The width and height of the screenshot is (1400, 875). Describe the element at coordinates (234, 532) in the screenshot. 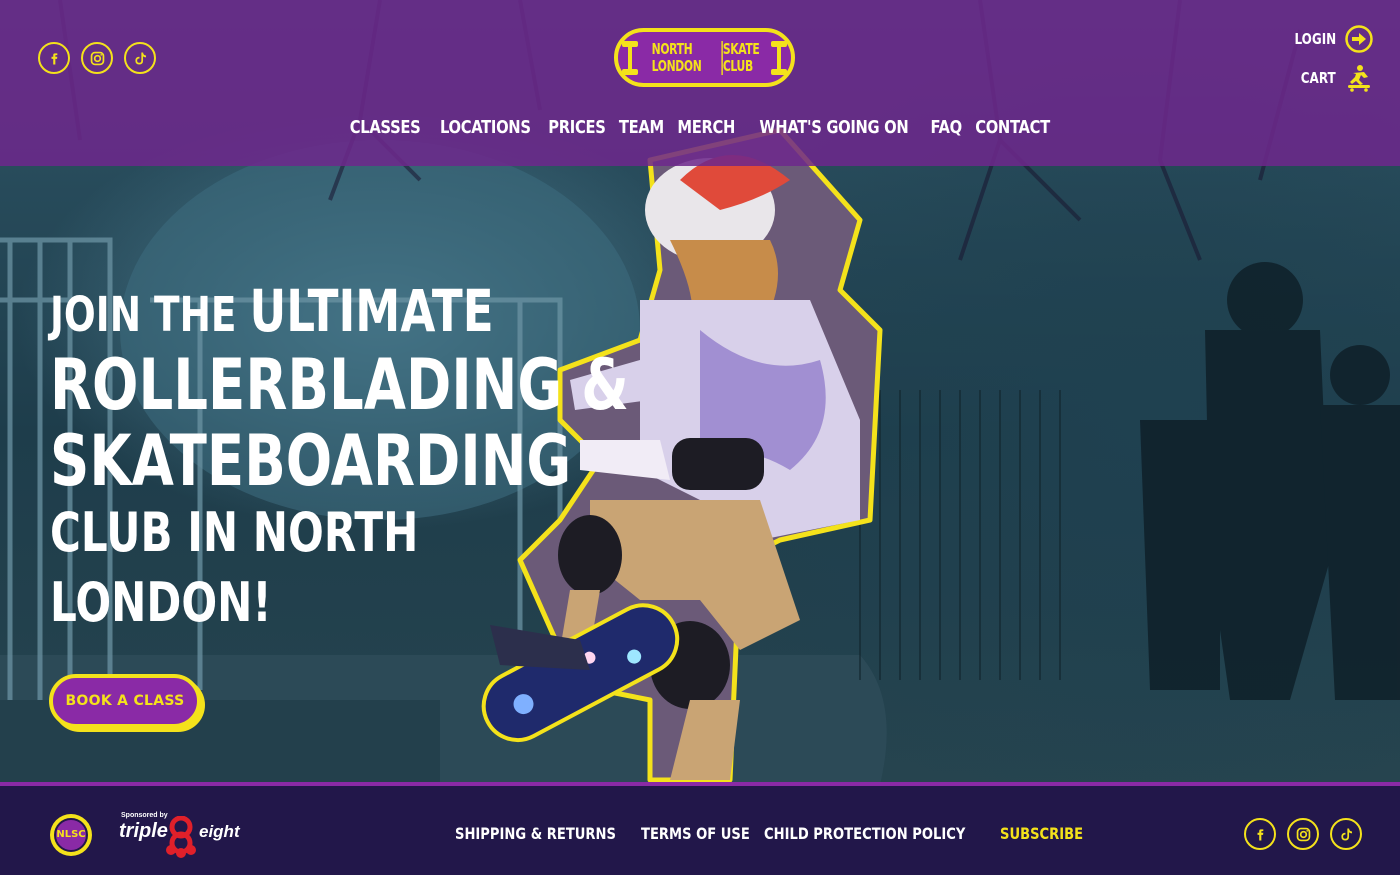

I see `headline-line-4: CLUB IN NORTH` at that location.